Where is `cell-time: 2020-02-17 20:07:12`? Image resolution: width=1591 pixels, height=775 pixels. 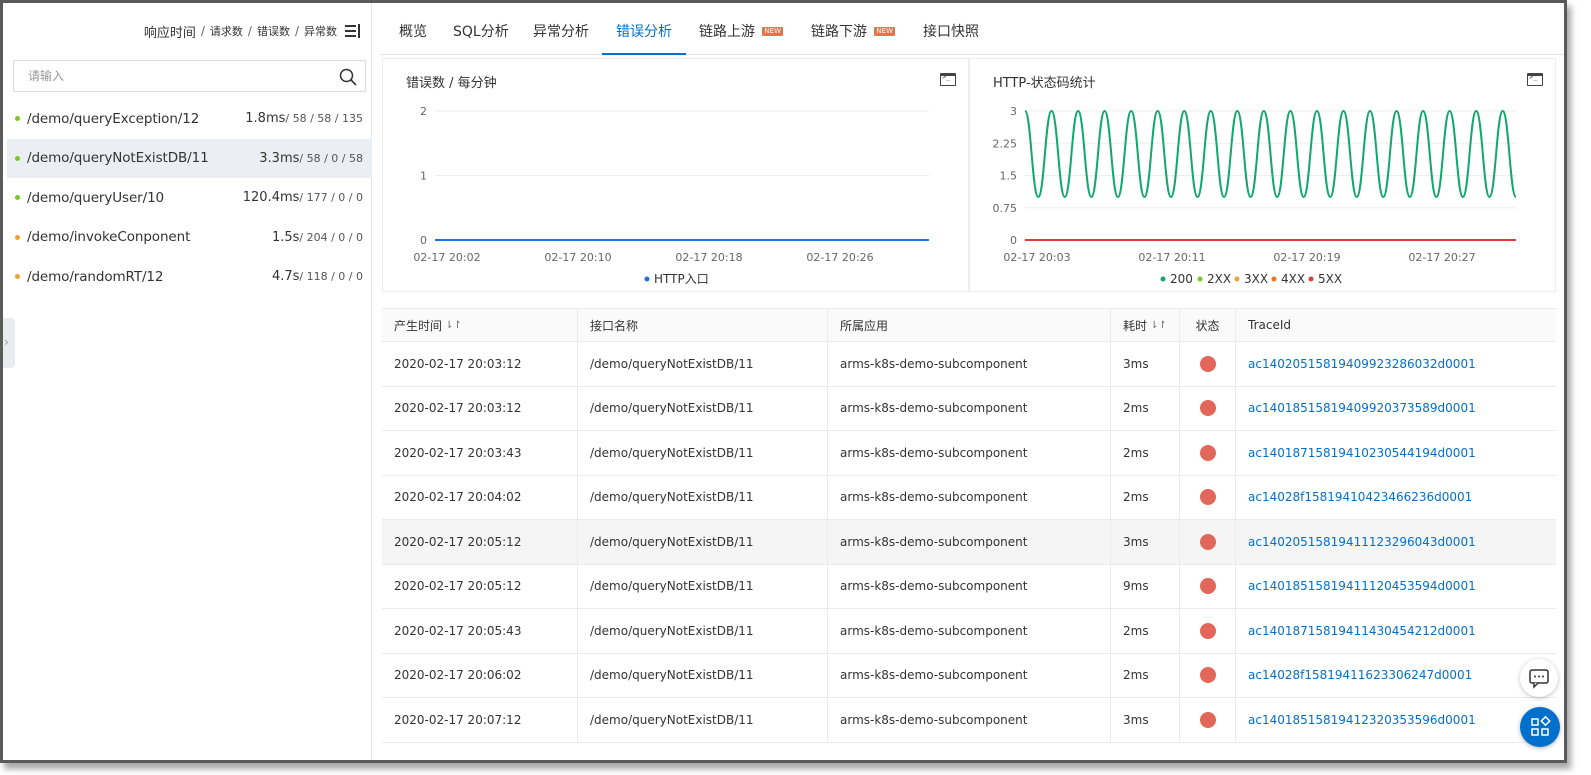 cell-time: 2020-02-17 20:07:12 is located at coordinates (480, 720).